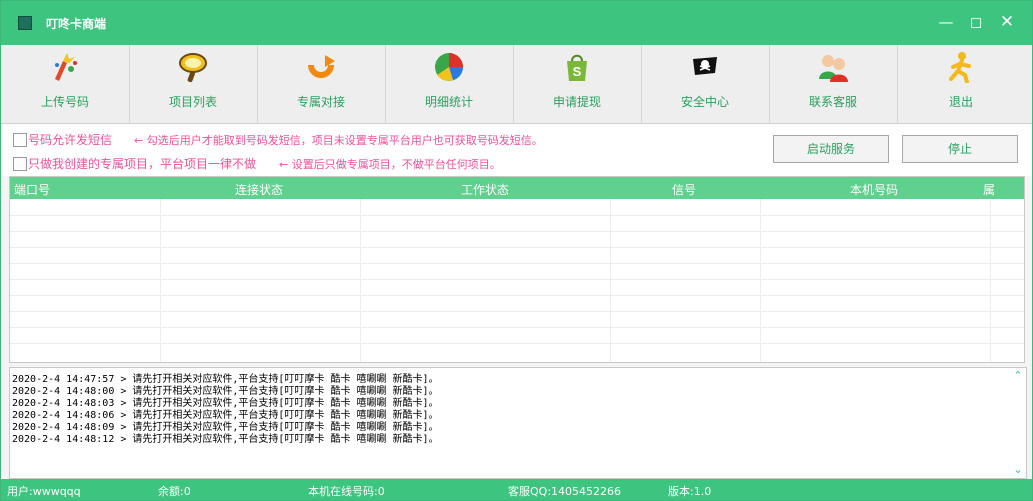 Image resolution: width=1033 pixels, height=501 pixels. Describe the element at coordinates (516, 23) in the screenshot. I see `title-bar: 叮咚卡商端 — ◻ ✕` at that location.